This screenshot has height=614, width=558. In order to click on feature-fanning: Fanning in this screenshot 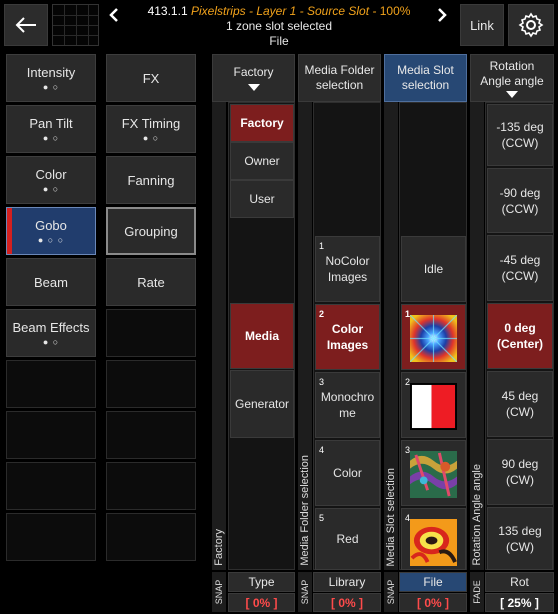, I will do `click(151, 180)`.